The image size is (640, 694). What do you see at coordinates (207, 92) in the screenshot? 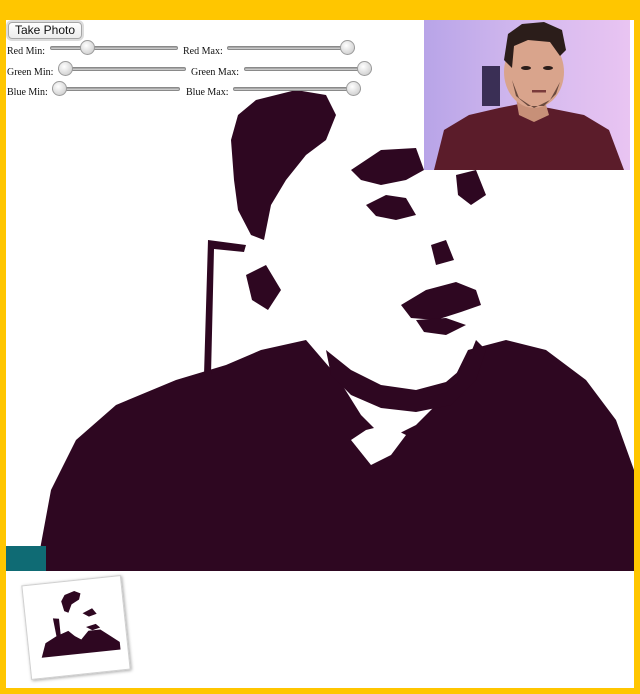
I see `blue-max-label: Blue Max:` at bounding box center [207, 92].